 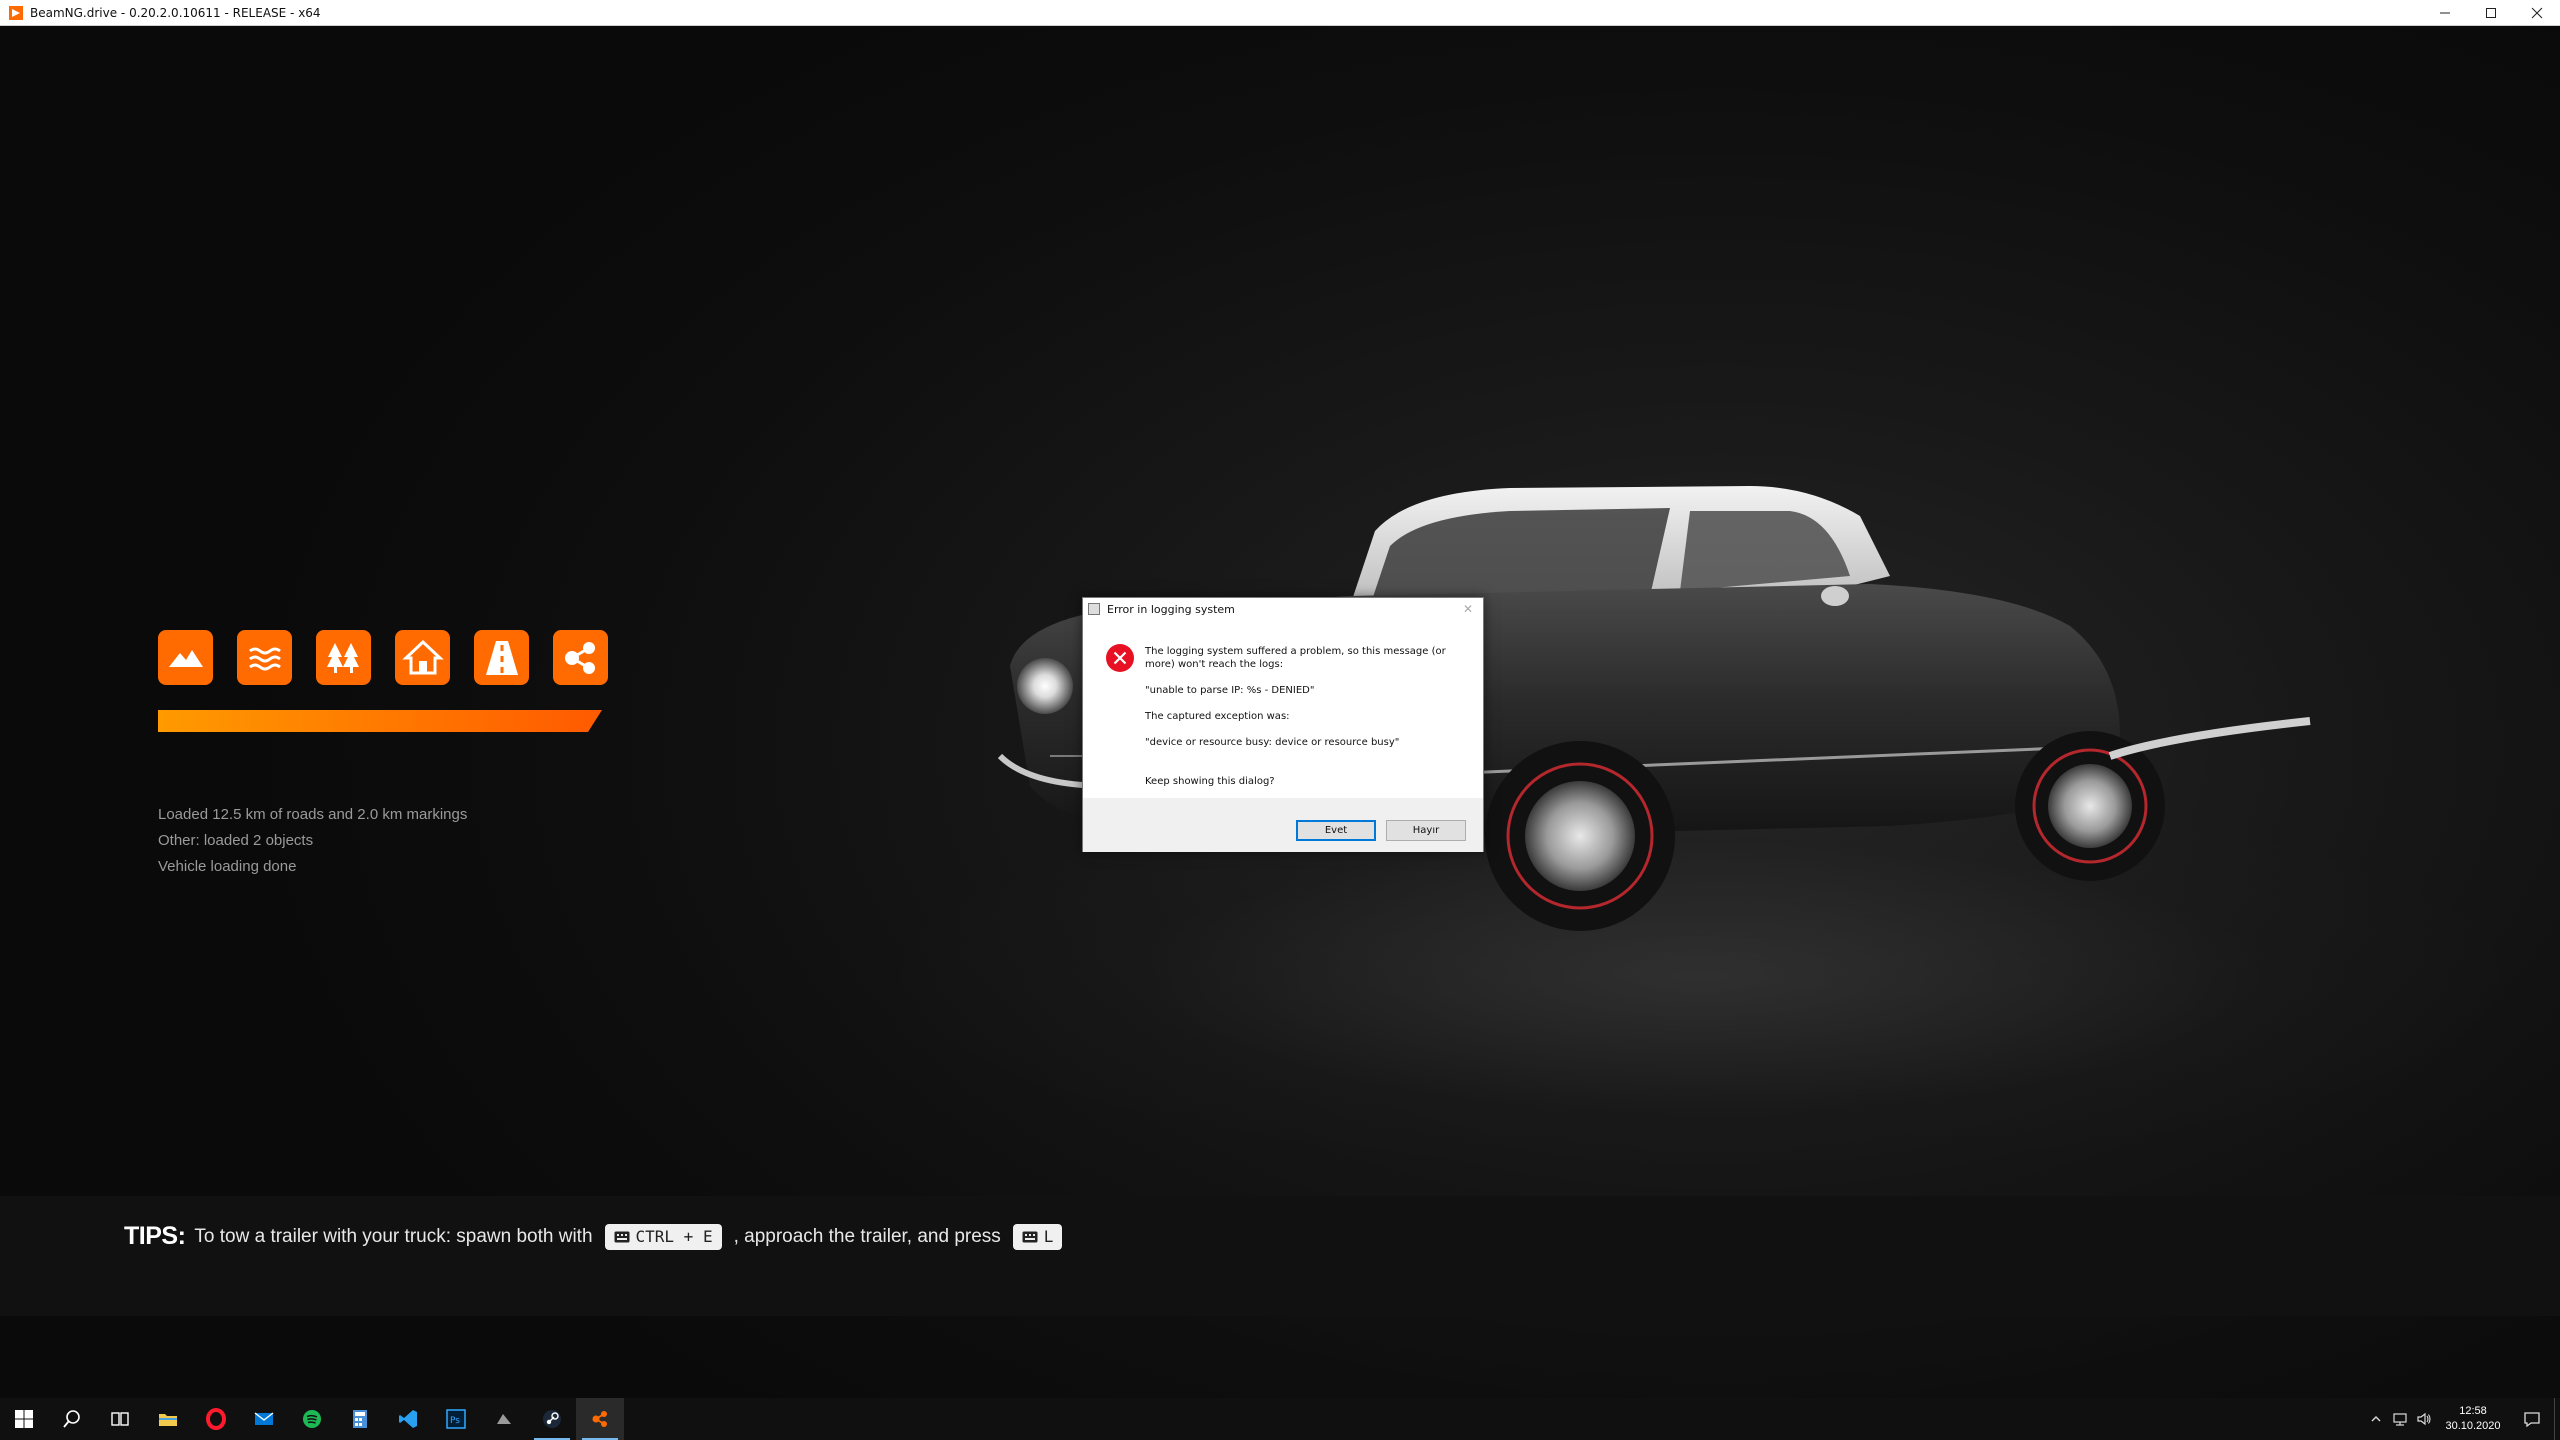 I want to click on close-button, so click(x=2537, y=13).